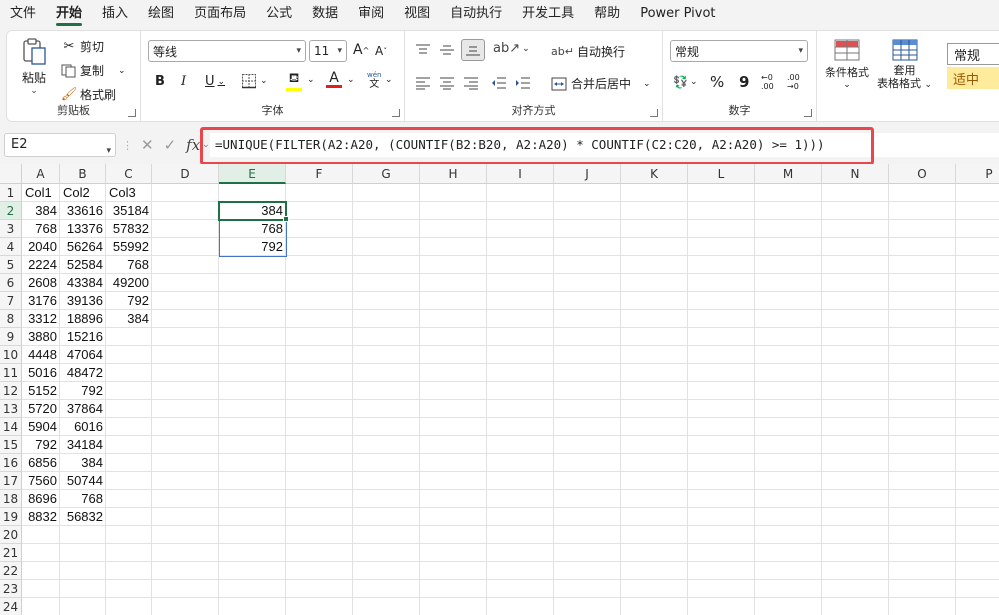 The height and width of the screenshot is (615, 999). Describe the element at coordinates (193, 145) in the screenshot. I see `insert-function-icon: fx` at that location.